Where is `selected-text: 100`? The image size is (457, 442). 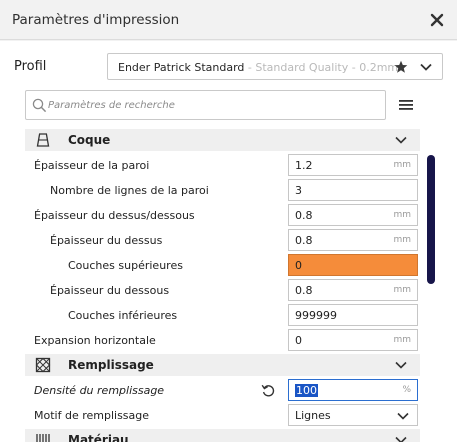 selected-text: 100 is located at coordinates (306, 390).